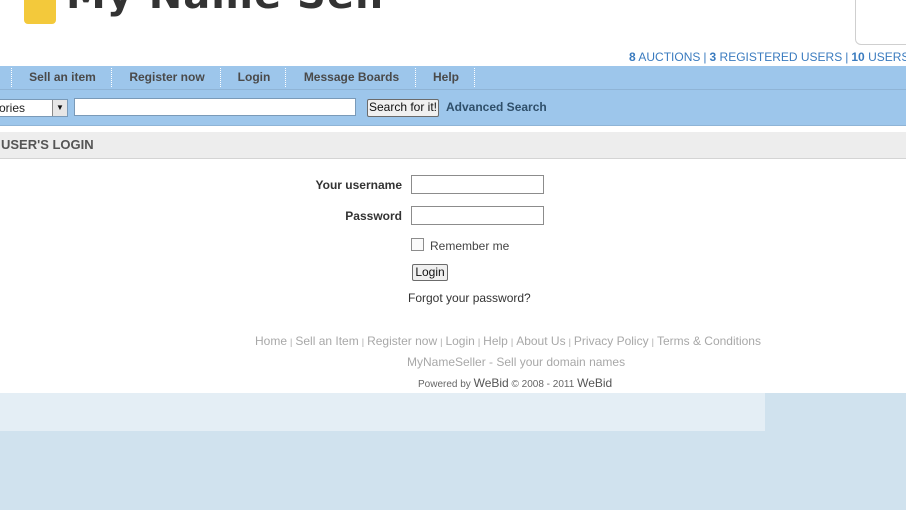 This screenshot has height=510, width=906. Describe the element at coordinates (403, 108) in the screenshot. I see `search-button: Search for it!` at that location.